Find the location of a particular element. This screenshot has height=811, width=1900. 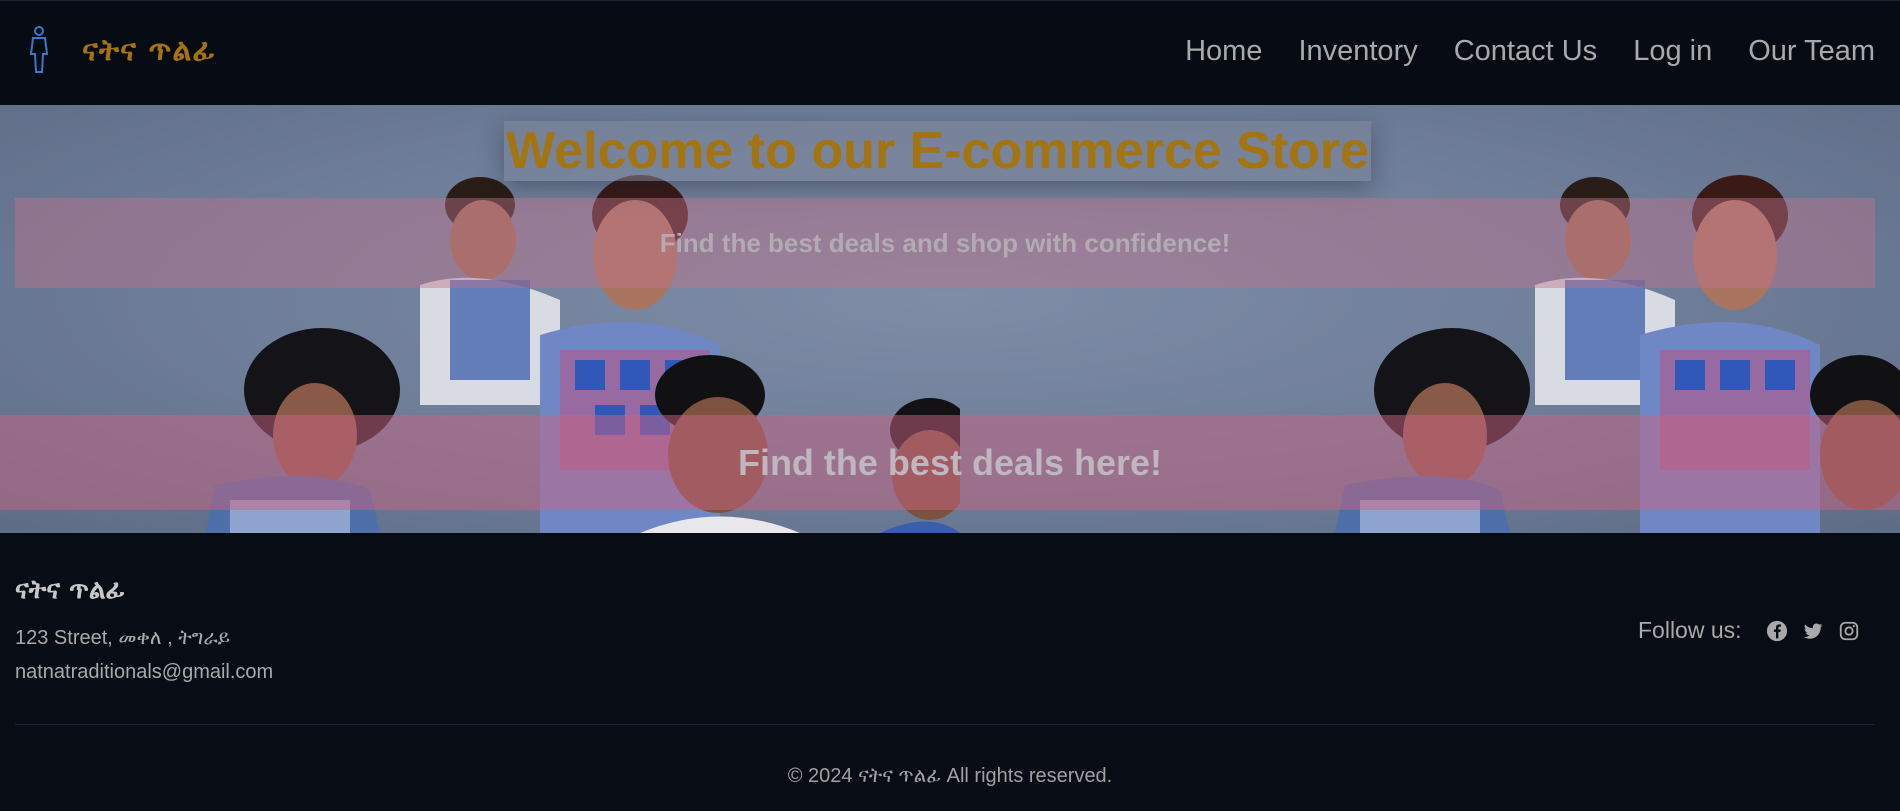

nav-log-in: Log in is located at coordinates (1672, 51).